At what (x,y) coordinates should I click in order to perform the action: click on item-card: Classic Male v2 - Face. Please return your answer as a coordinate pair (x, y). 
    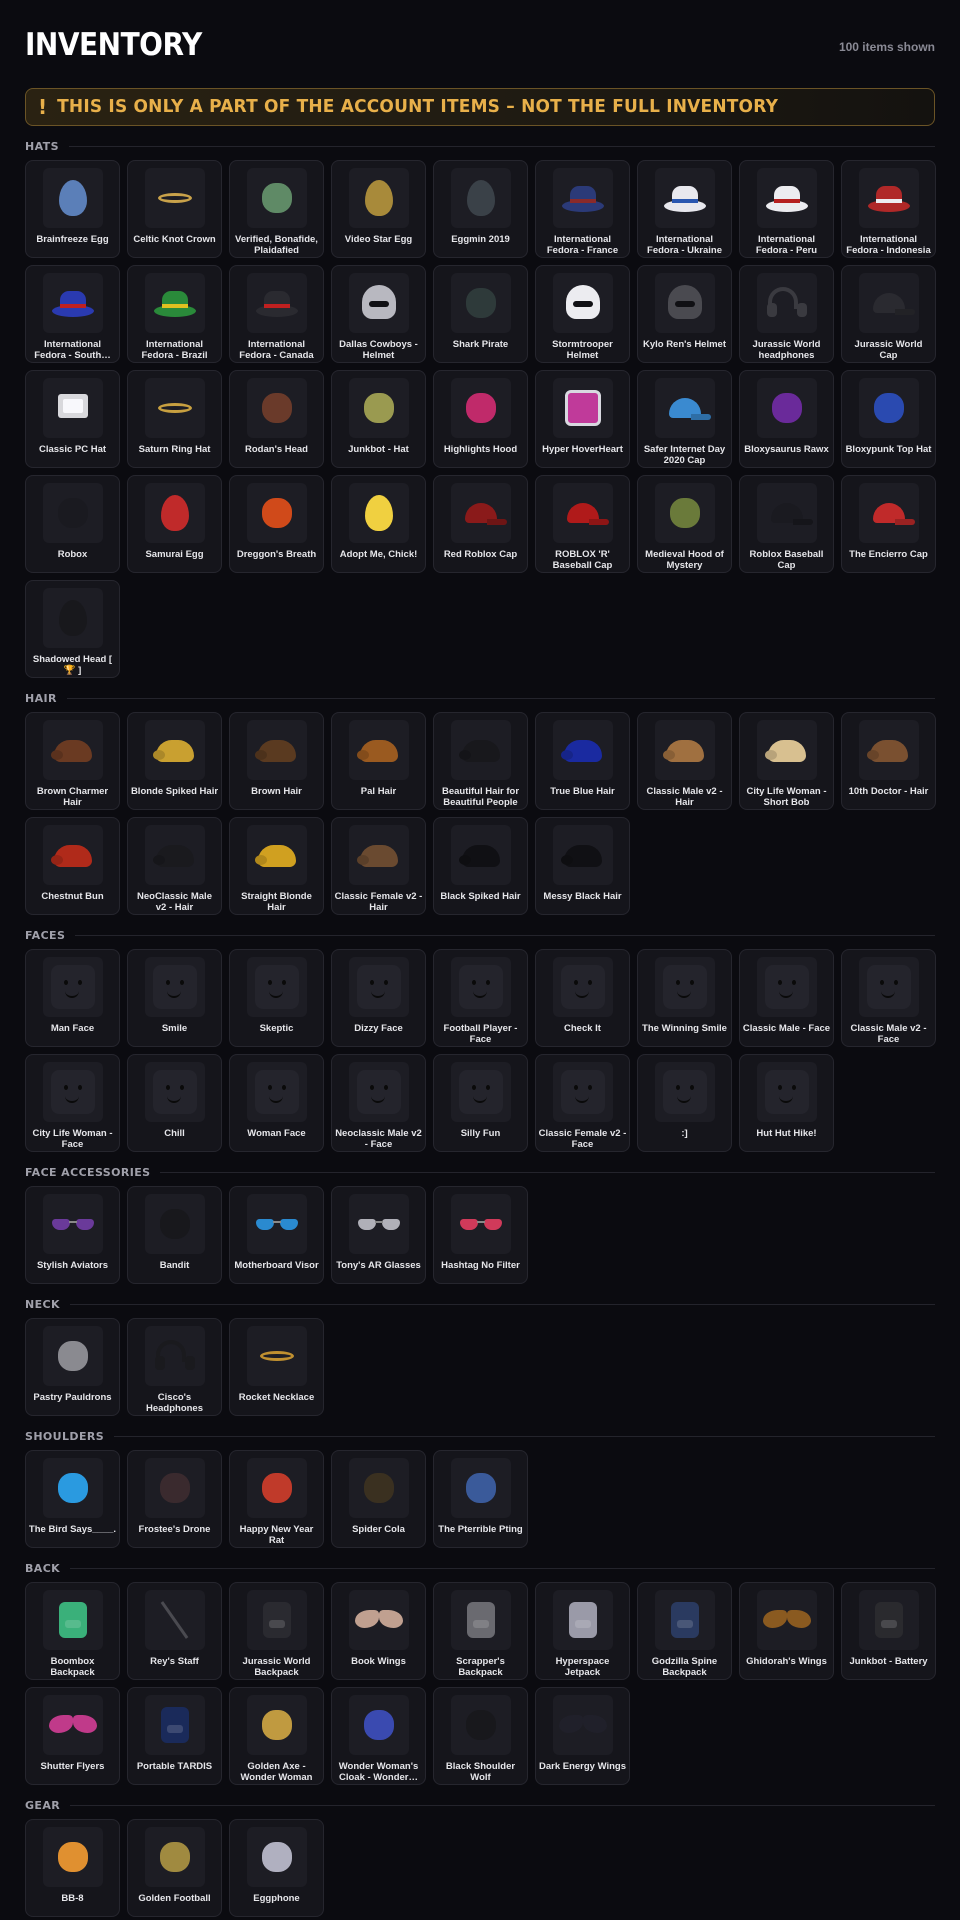
    Looking at the image, I should click on (888, 998).